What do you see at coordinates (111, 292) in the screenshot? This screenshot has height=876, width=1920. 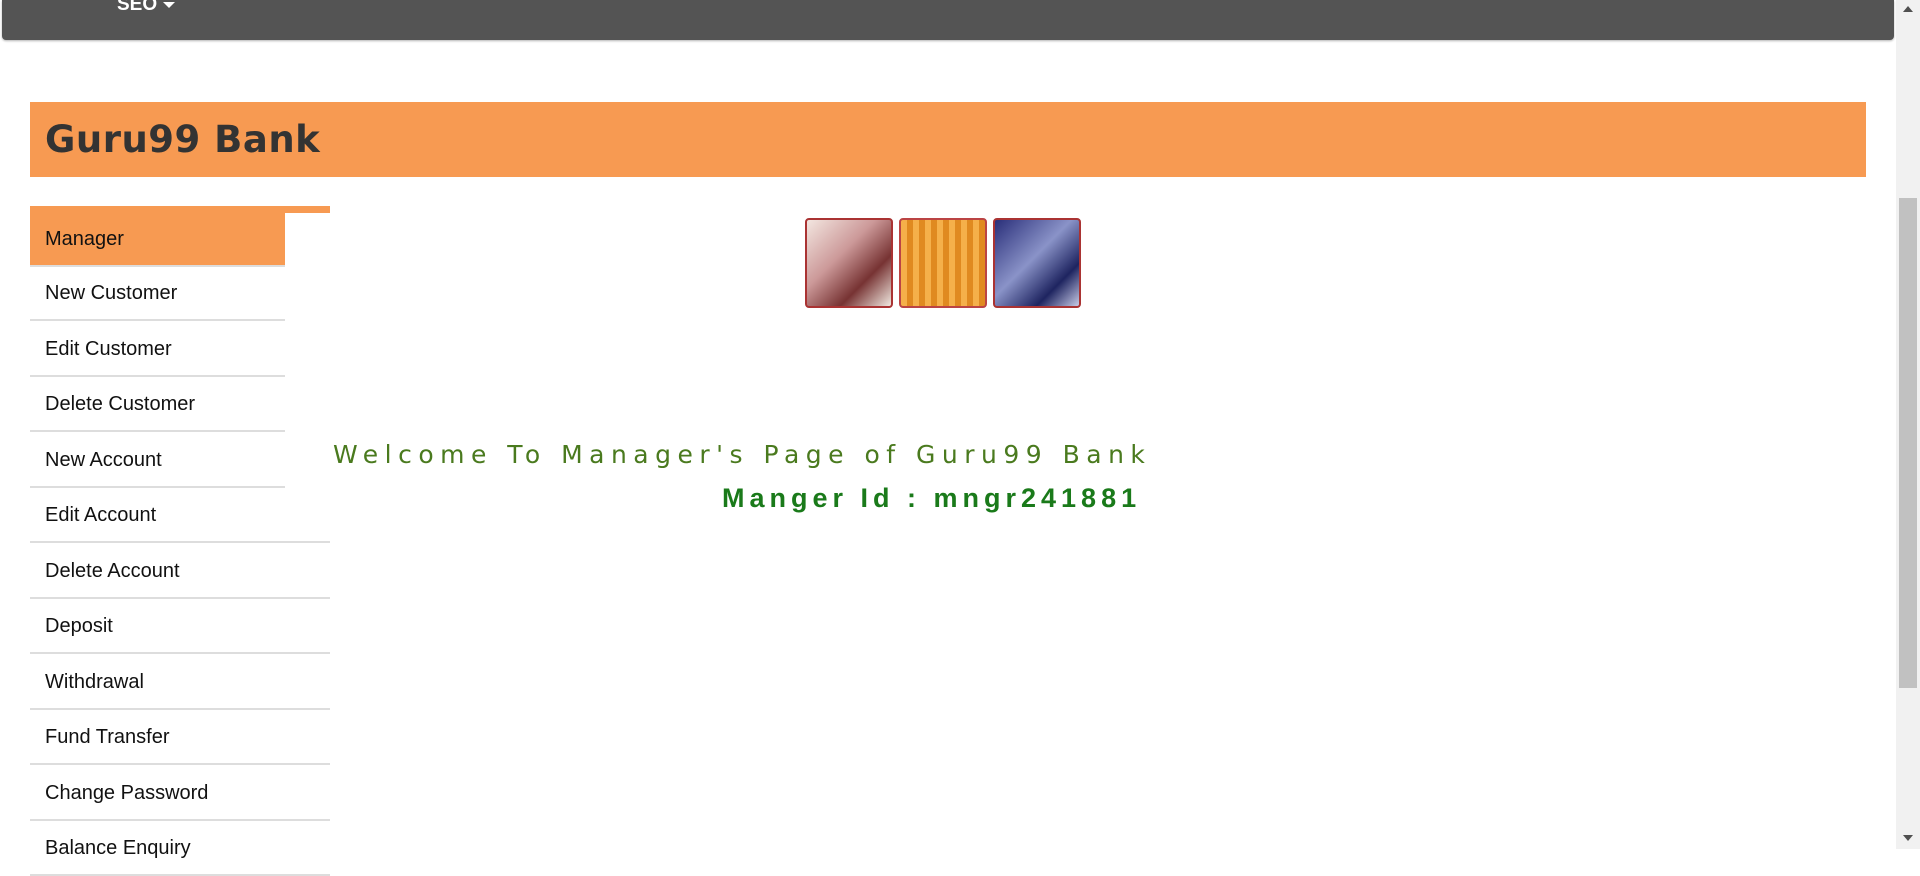 I see `menu-item-label: New Customer` at bounding box center [111, 292].